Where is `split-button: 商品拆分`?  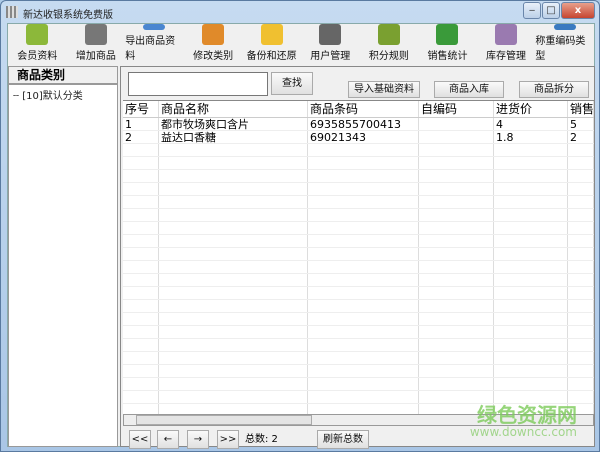
split-button: 商品拆分 is located at coordinates (554, 89).